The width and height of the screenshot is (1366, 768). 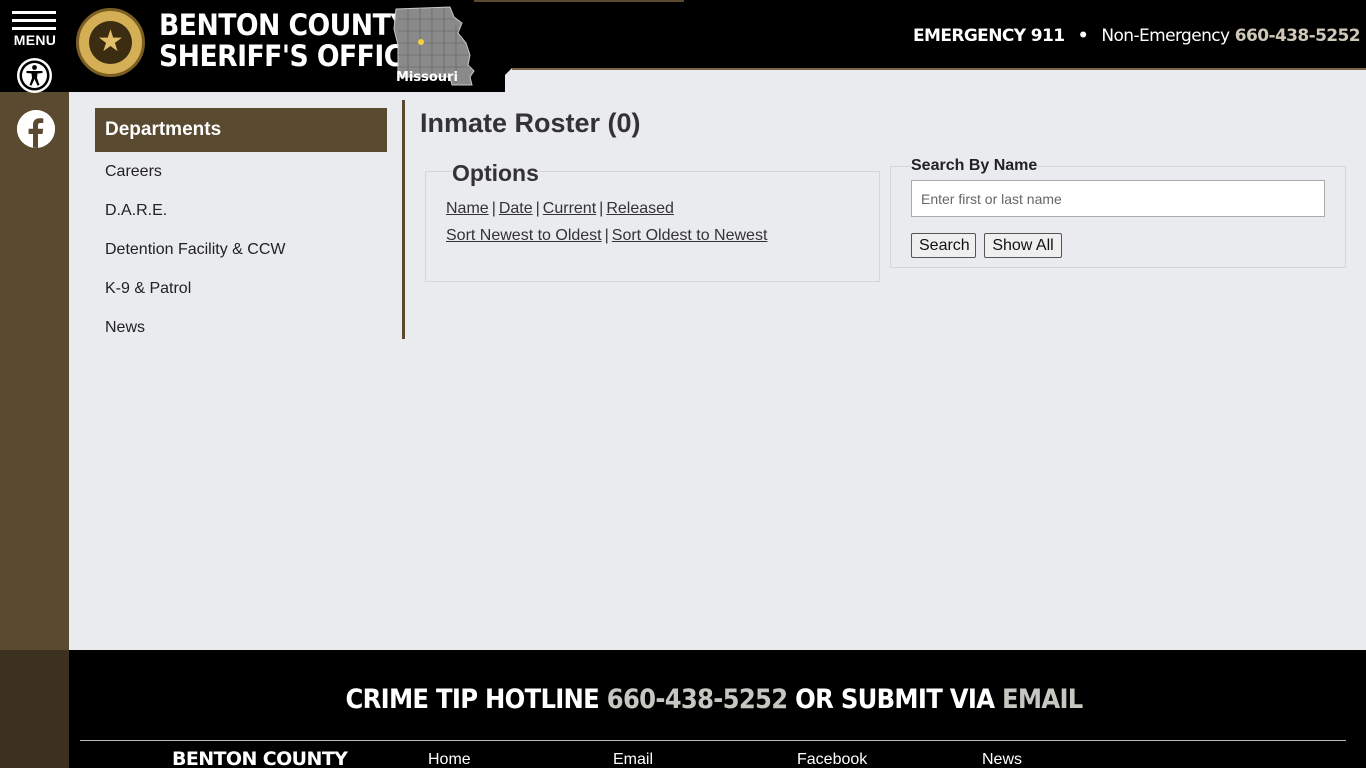 I want to click on filter-date-link: Date, so click(x=516, y=208).